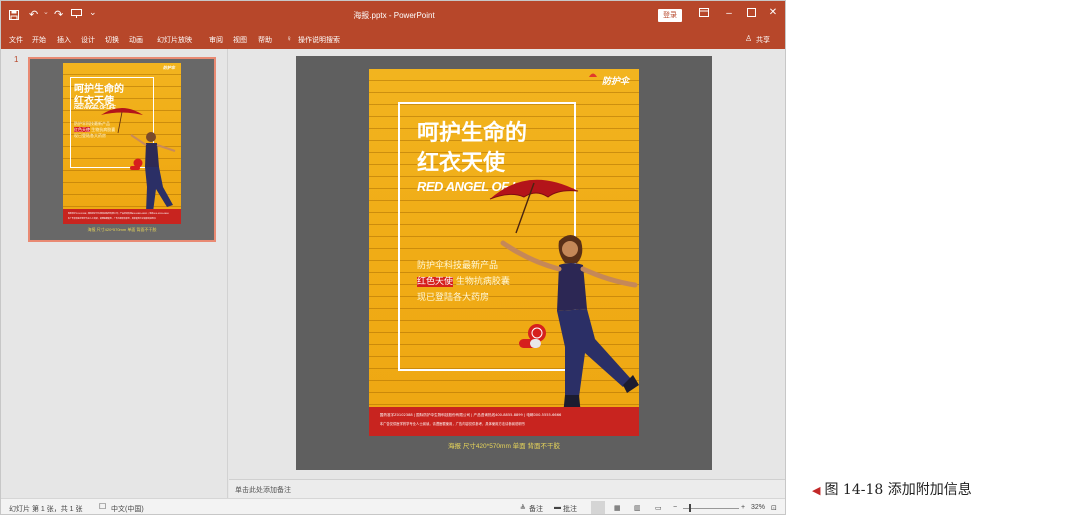 Image resolution: width=1080 pixels, height=523 pixels. Describe the element at coordinates (136, 40) in the screenshot. I see `tab-animations: 动画` at that location.